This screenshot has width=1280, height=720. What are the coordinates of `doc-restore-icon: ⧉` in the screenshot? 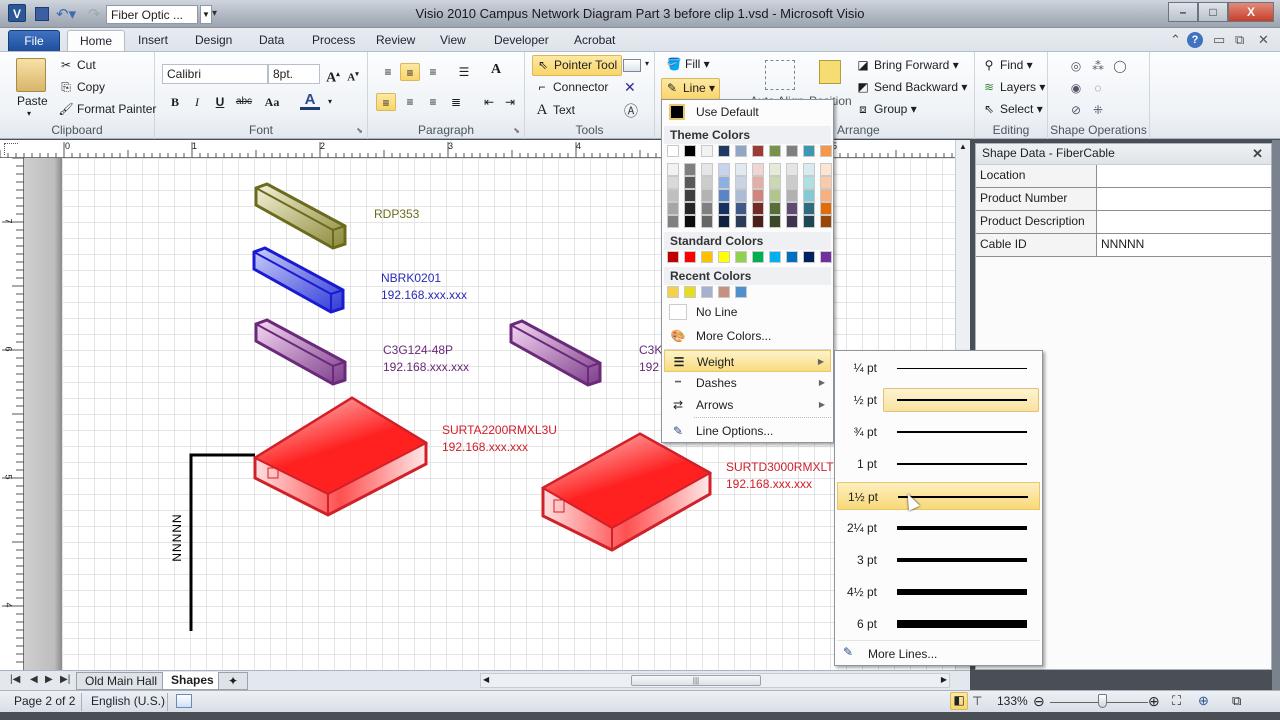 It's located at (1239, 40).